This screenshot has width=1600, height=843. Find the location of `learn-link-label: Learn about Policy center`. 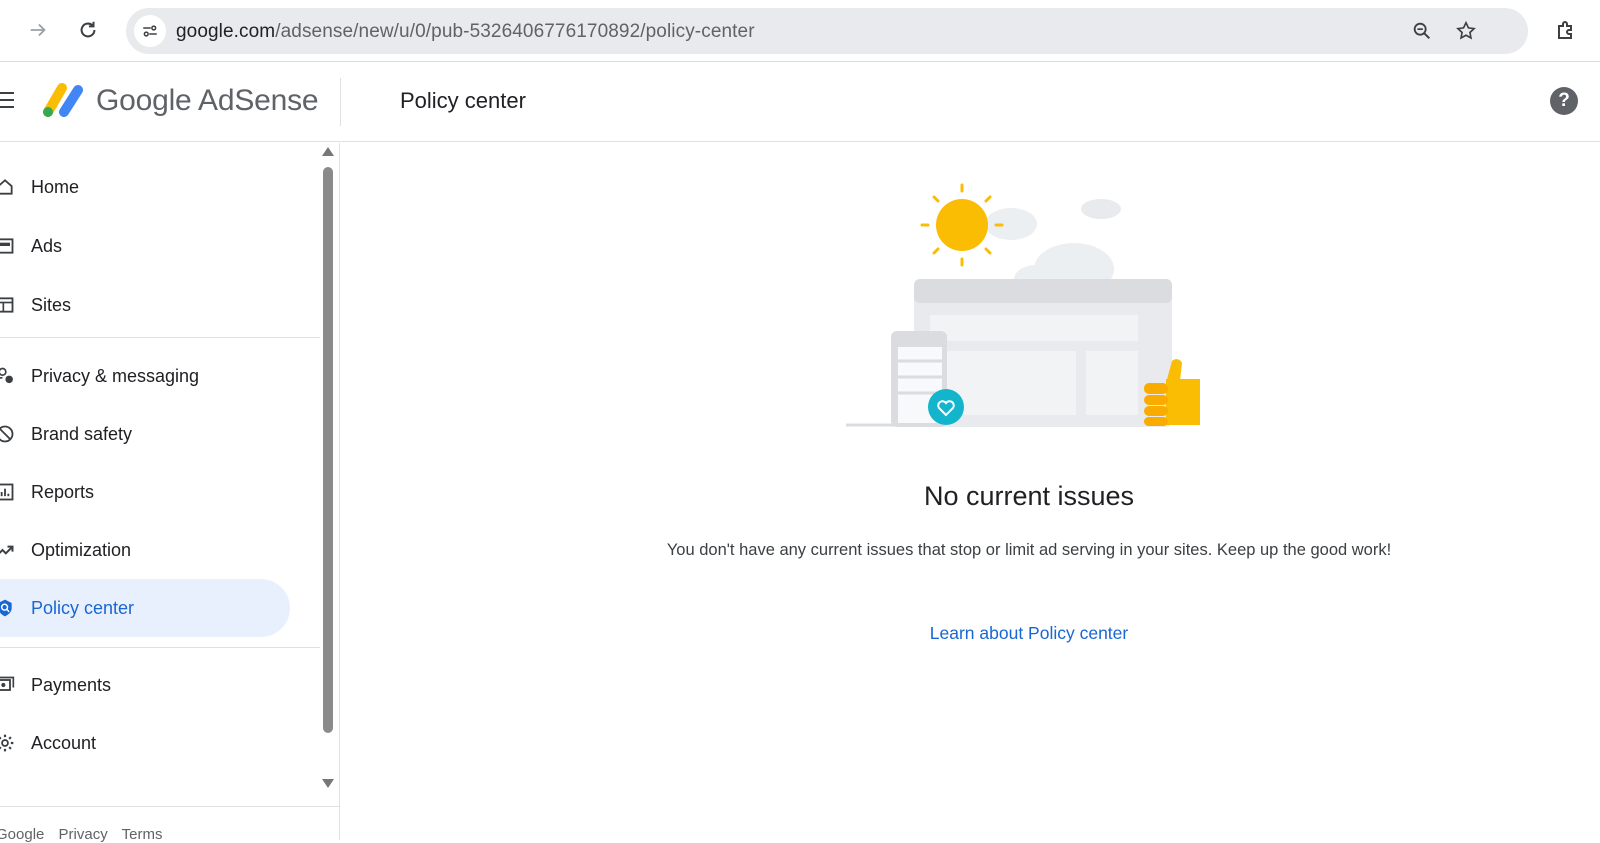

learn-link-label: Learn about Policy center is located at coordinates (1029, 633).